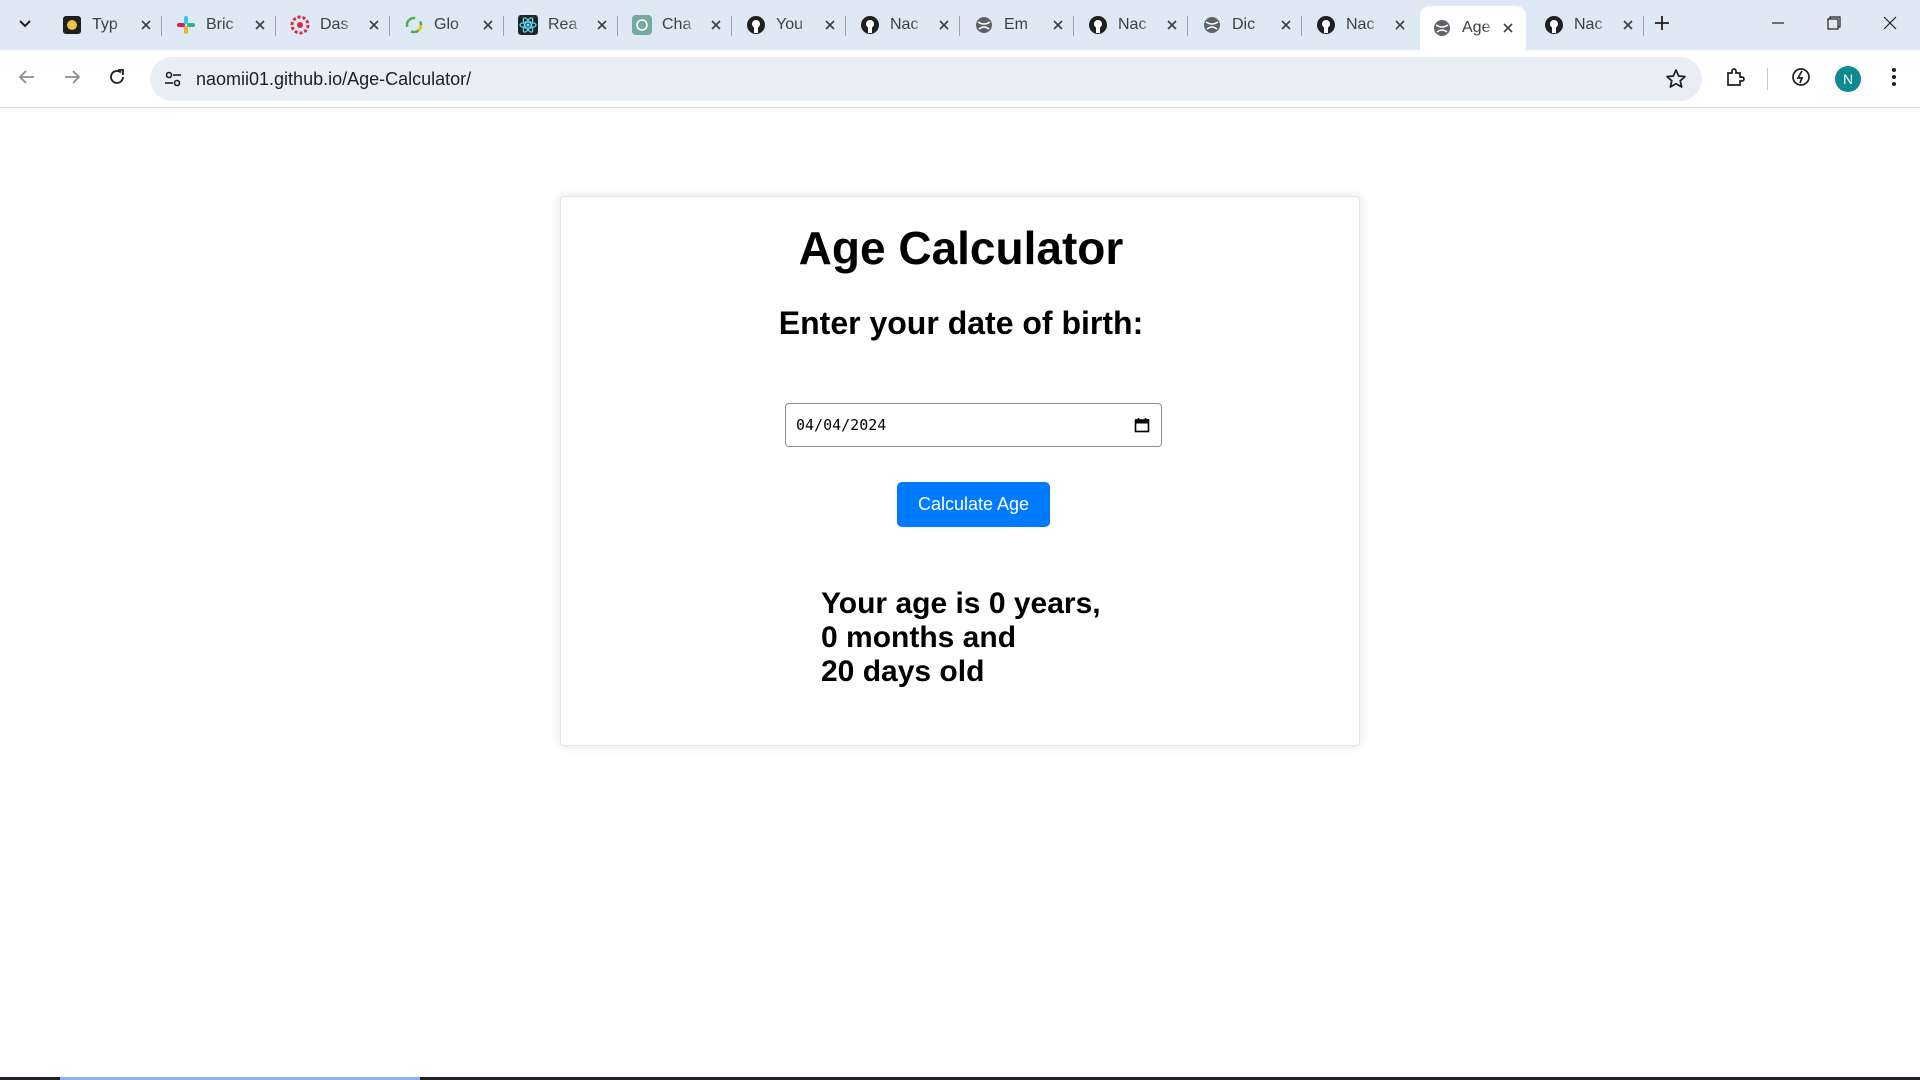  What do you see at coordinates (333, 79) in the screenshot?
I see `url-text: naomii01.github.io/Age-Calculator/` at bounding box center [333, 79].